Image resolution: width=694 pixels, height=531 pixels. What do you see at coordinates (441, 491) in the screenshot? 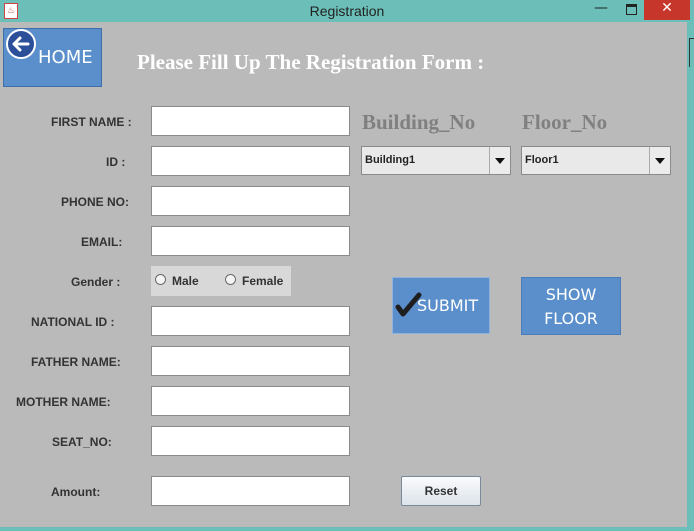
I see `reset-button: Reset` at bounding box center [441, 491].